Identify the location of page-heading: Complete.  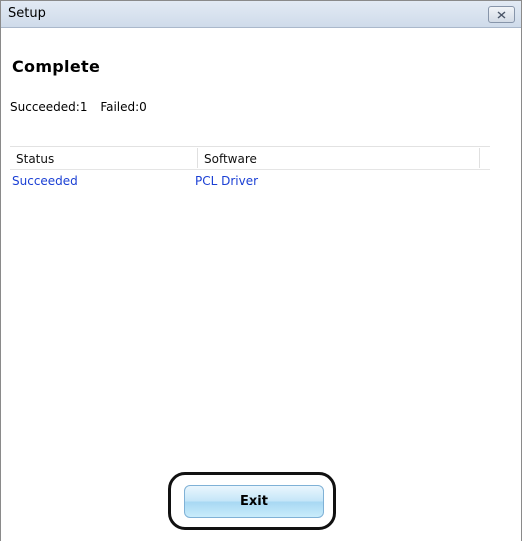
(56, 66).